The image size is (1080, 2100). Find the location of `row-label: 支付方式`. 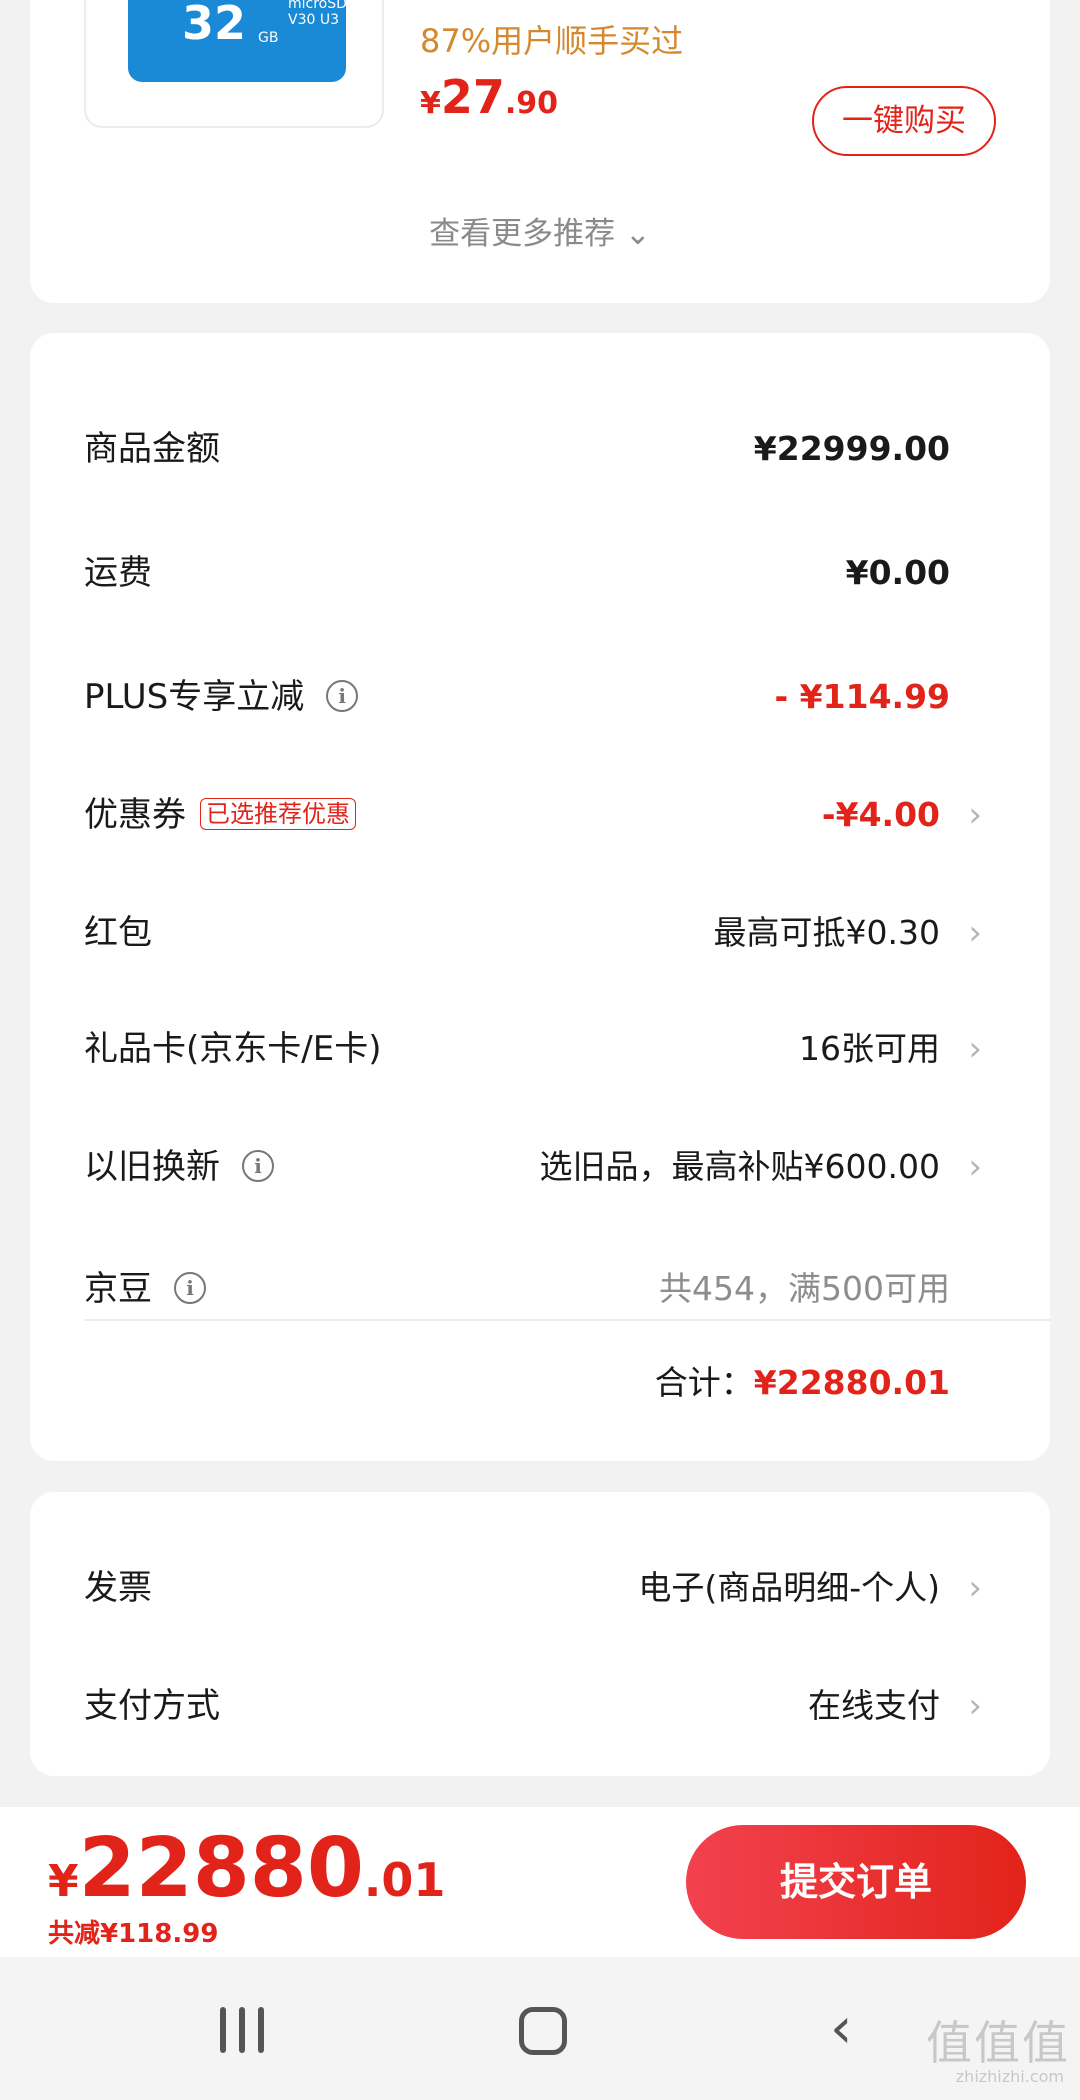

row-label: 支付方式 is located at coordinates (152, 1706).